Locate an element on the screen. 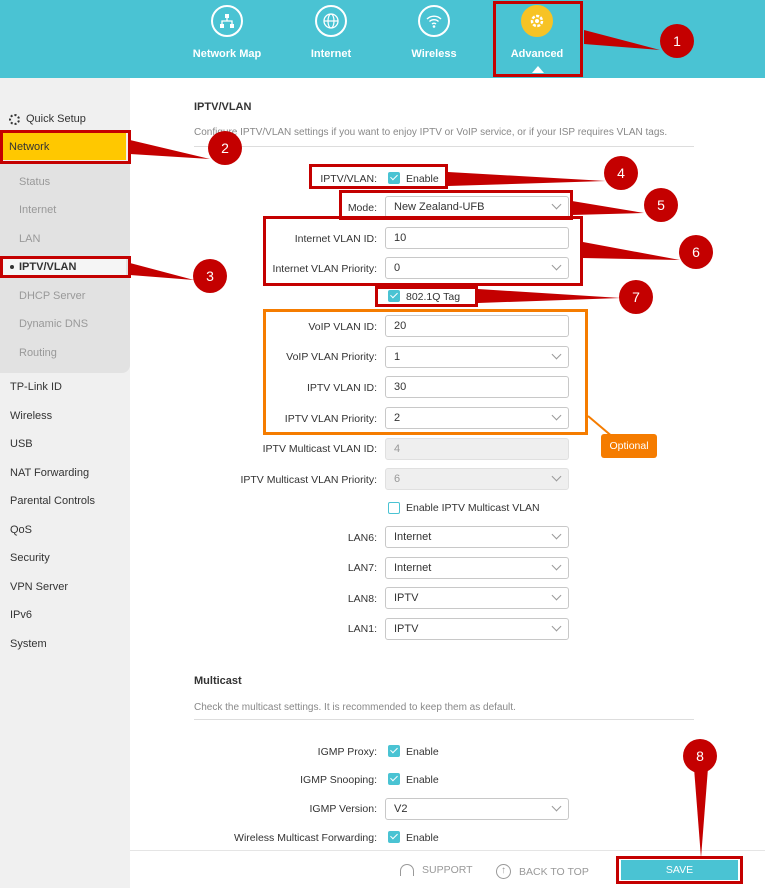 This screenshot has height=888, width=765. annotation-marker-4: 4 is located at coordinates (621, 173).